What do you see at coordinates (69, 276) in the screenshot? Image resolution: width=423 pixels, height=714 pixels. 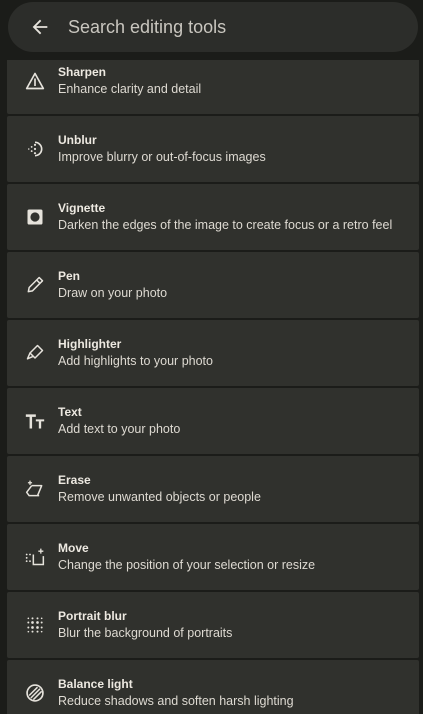 I see `tool-name: Pen` at bounding box center [69, 276].